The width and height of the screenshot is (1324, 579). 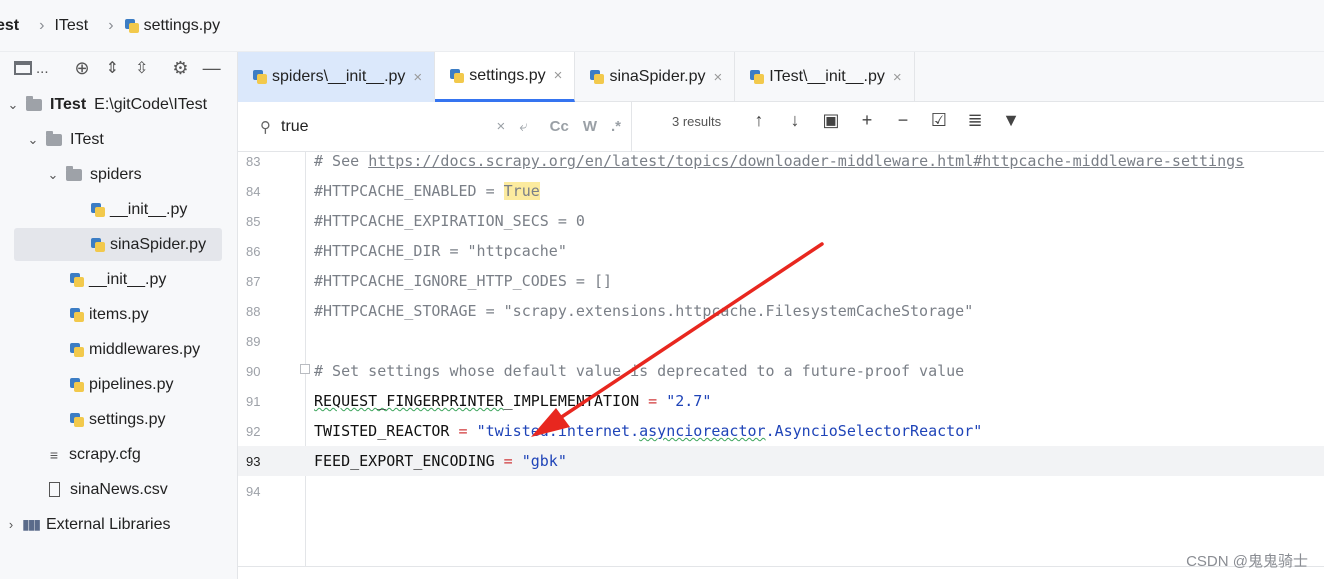 What do you see at coordinates (1247, 561) in the screenshot?
I see `watermark: CSDN @鬼鬼骑士` at bounding box center [1247, 561].